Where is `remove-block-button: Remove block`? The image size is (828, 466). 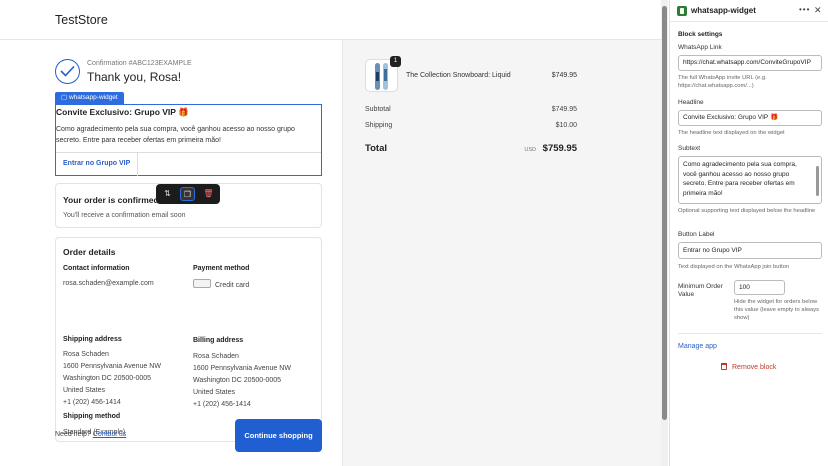
remove-block-button: Remove block is located at coordinates (748, 367).